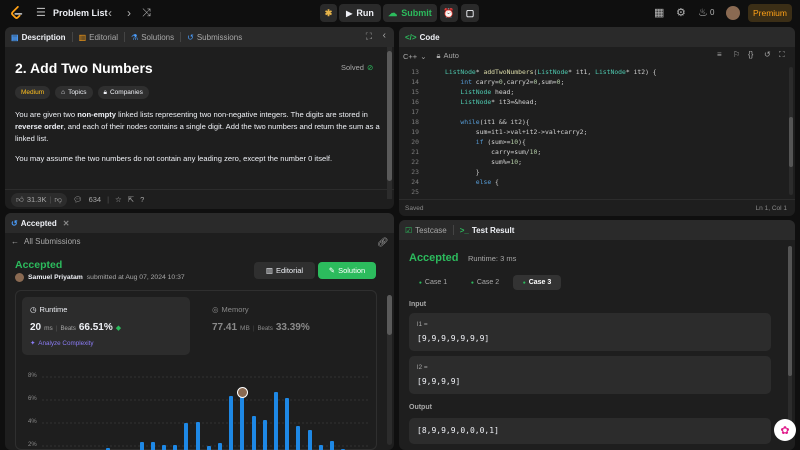 The width and height of the screenshot is (800, 450). What do you see at coordinates (369, 36) in the screenshot?
I see `maximize-icon: ⛶` at bounding box center [369, 36].